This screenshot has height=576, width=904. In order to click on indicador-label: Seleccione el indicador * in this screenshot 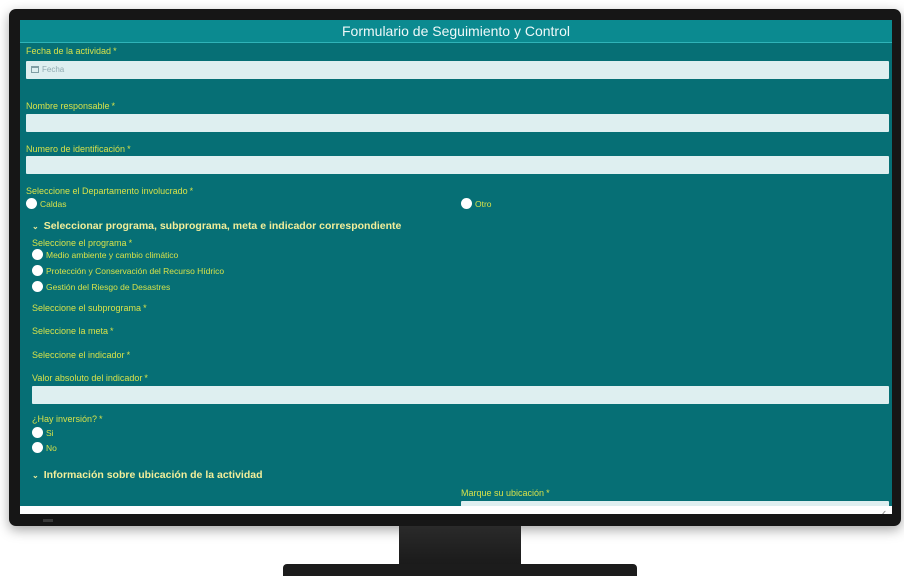, I will do `click(81, 355)`.